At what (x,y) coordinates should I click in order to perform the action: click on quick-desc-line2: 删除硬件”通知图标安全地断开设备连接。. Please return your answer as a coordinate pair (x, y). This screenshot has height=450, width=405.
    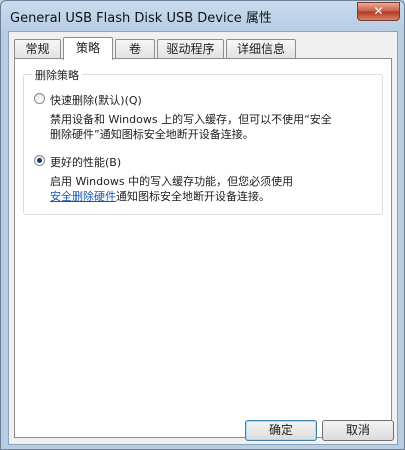
    Looking at the image, I should click on (152, 134).